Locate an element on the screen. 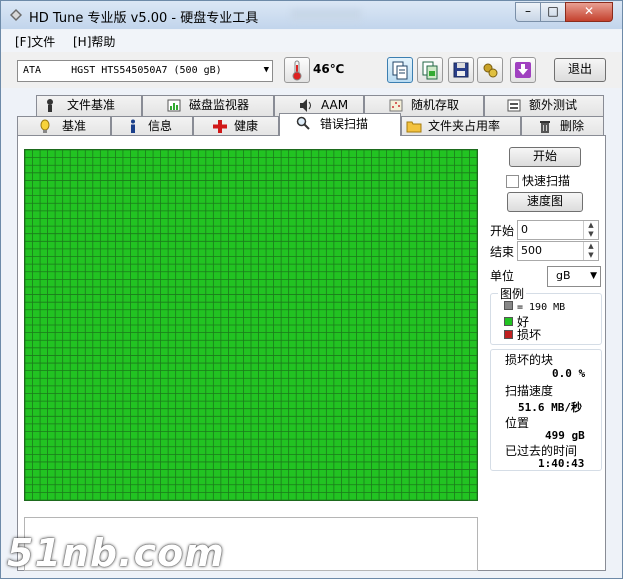 This screenshot has height=579, width=623. disk-monitor-icon is located at coordinates (174, 105).